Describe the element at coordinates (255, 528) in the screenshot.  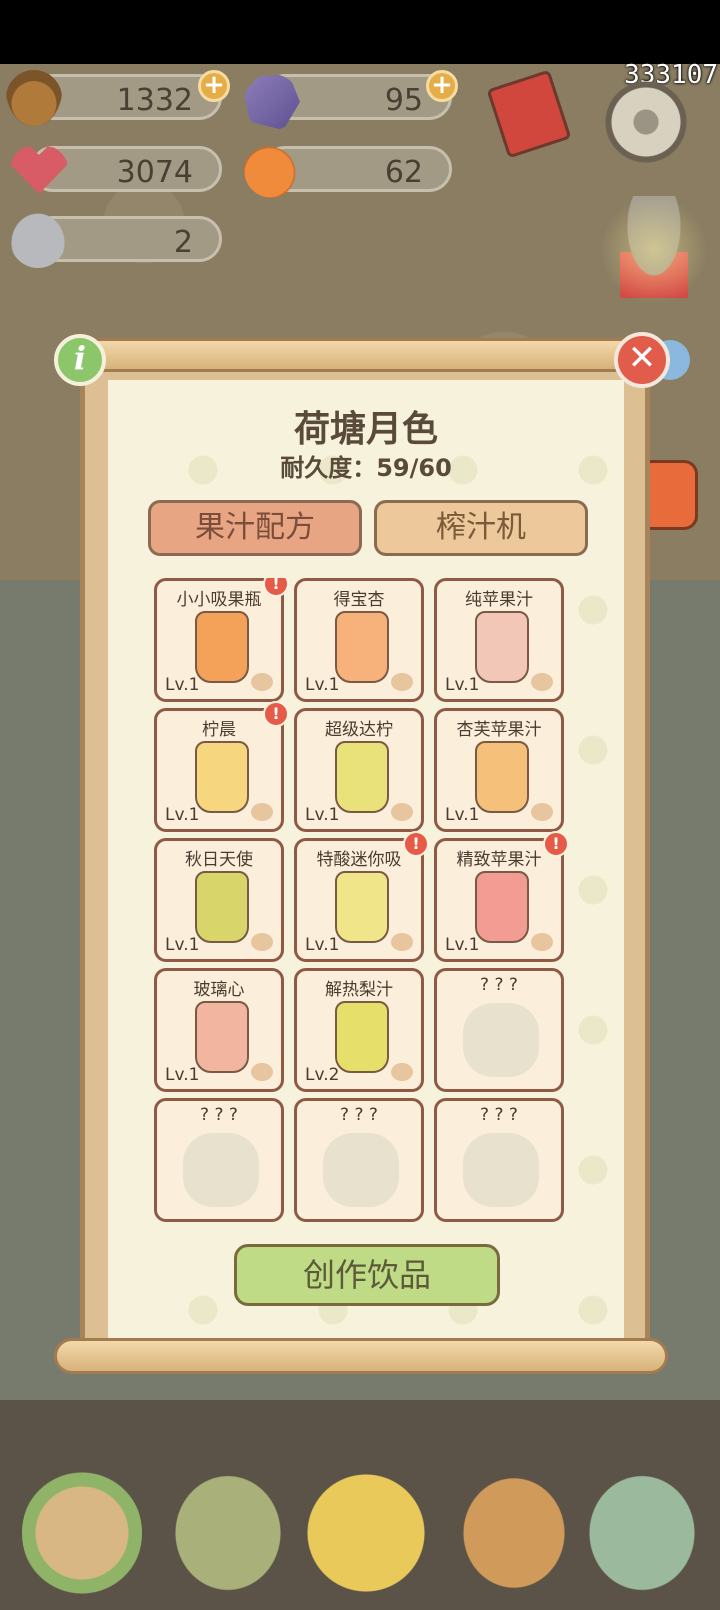
I see `tab-juice-recipe: 果汁配方` at that location.